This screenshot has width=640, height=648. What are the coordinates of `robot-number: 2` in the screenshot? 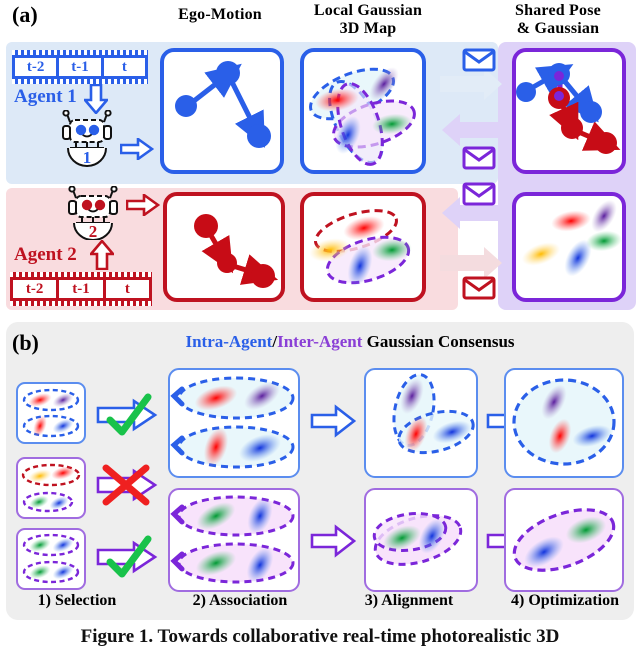 It's located at (93, 231).